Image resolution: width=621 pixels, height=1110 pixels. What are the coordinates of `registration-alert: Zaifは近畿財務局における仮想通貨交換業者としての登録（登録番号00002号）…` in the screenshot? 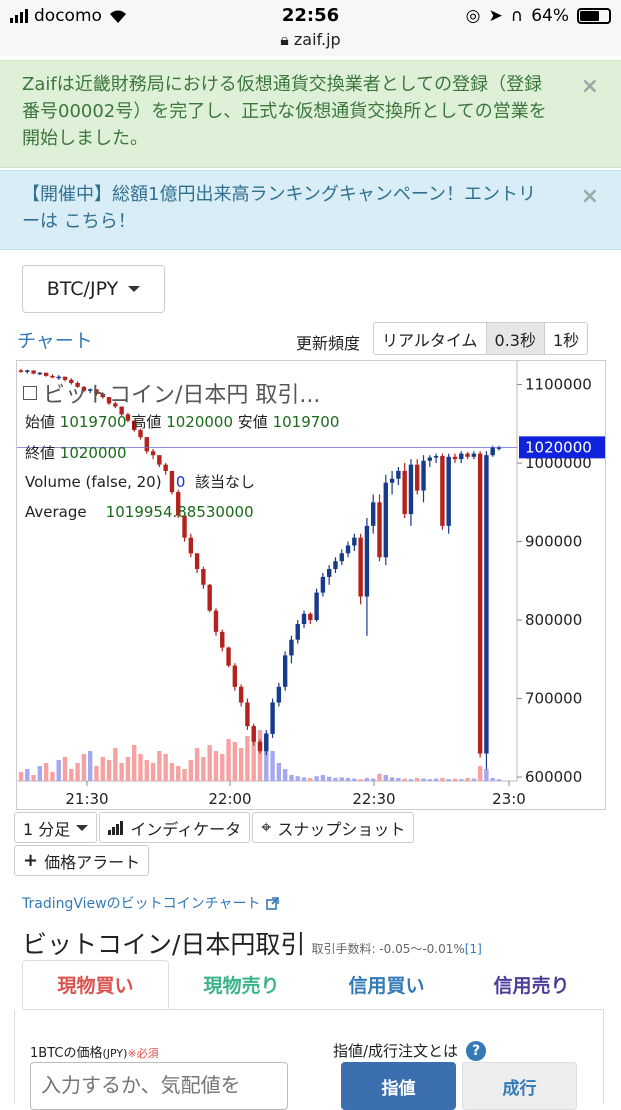 It's located at (310, 114).